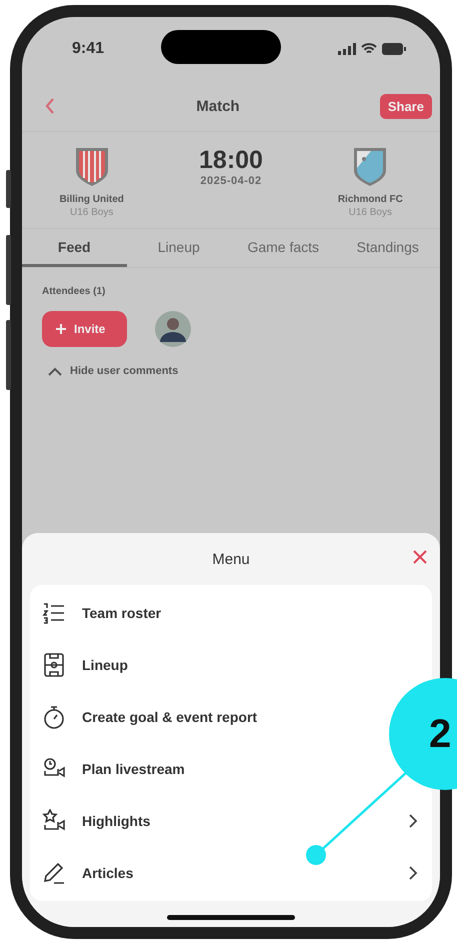 This screenshot has width=457, height=941. What do you see at coordinates (91, 199) in the screenshot?
I see `team-name: Billing United` at bounding box center [91, 199].